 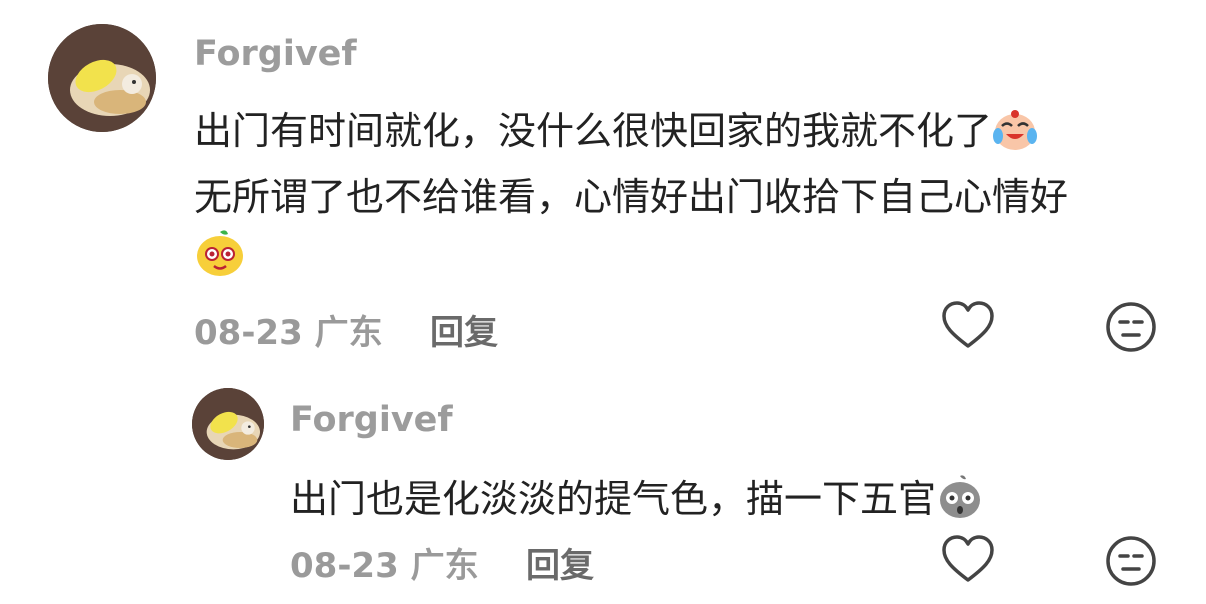 I want to click on comment-date: 08-23, so click(x=248, y=333).